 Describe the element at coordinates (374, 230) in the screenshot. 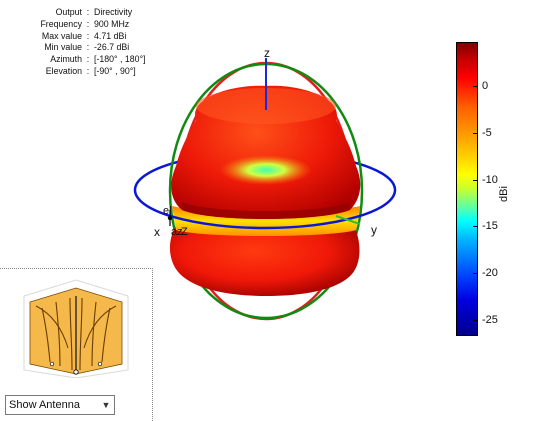

I see `y-axis-label: y` at that location.